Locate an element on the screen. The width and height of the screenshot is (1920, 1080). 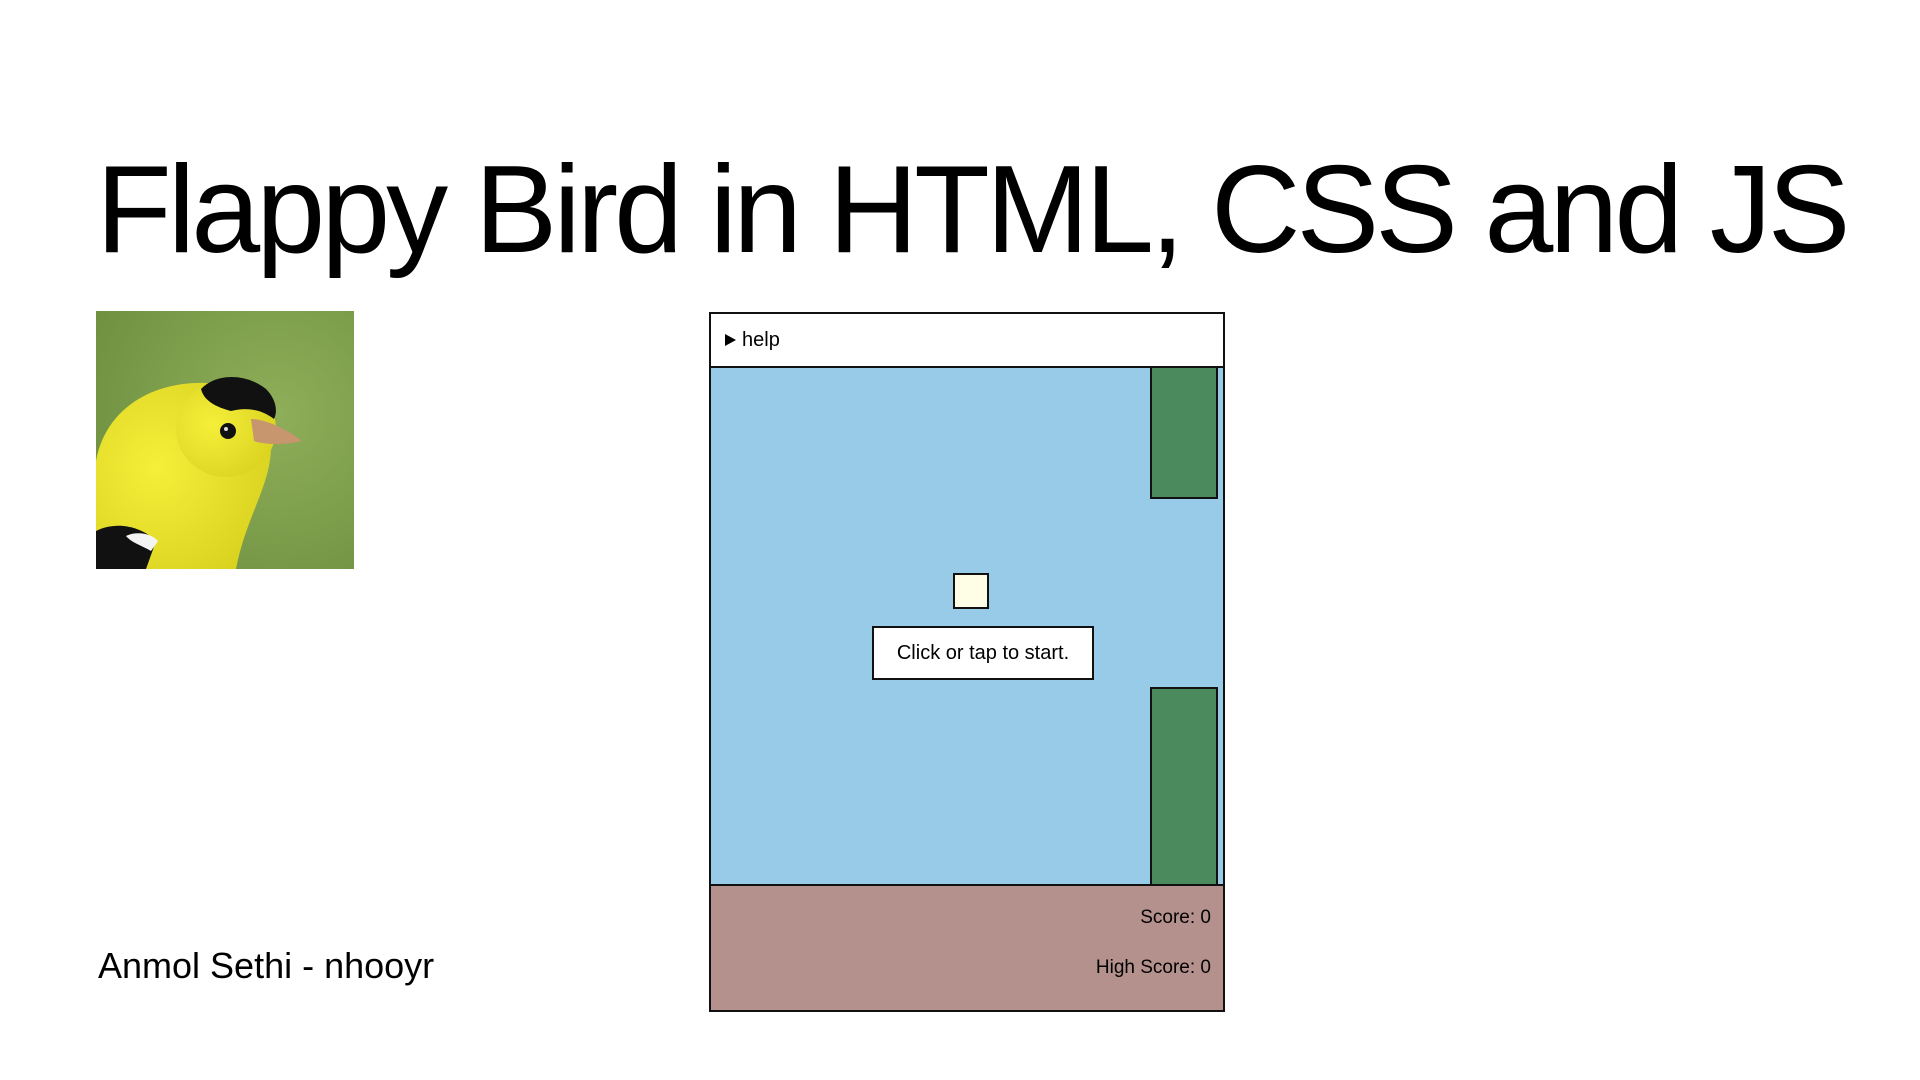
pipe-bottom is located at coordinates (1184, 785).